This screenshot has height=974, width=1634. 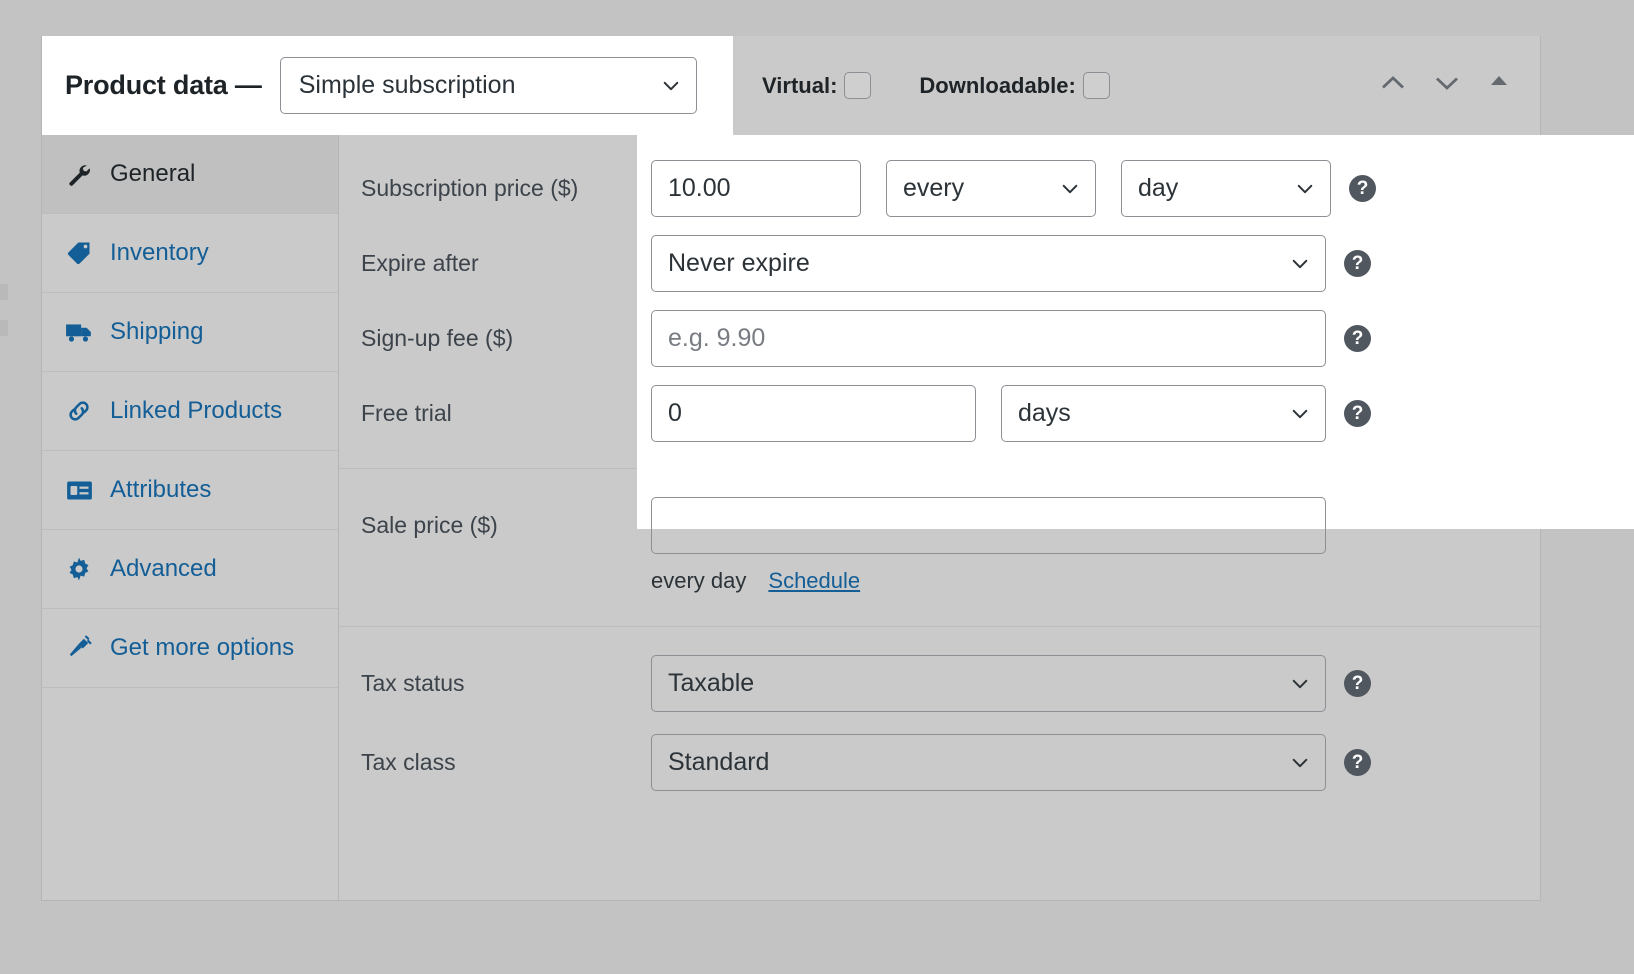 What do you see at coordinates (756, 188) in the screenshot?
I see `subscription-price-input: 10.00` at bounding box center [756, 188].